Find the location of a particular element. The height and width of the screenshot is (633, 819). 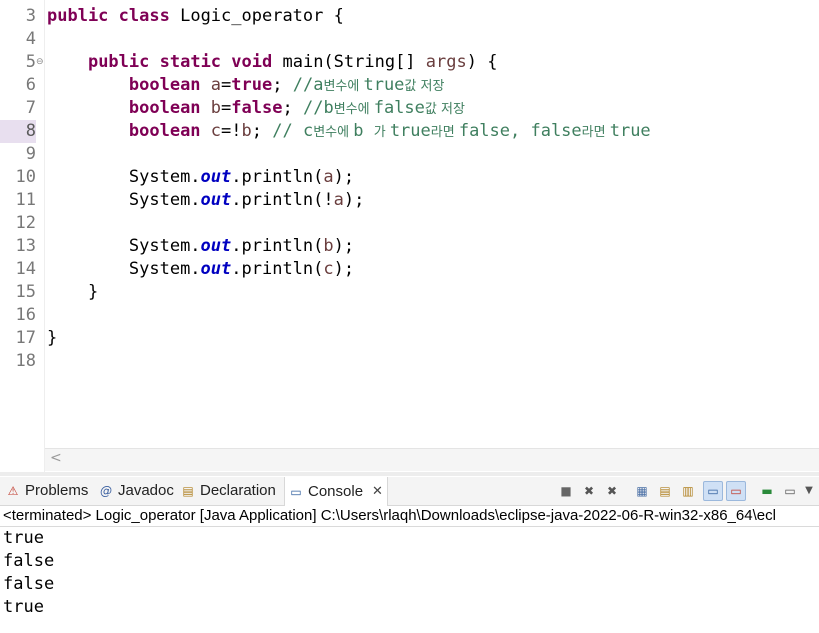

comment: false is located at coordinates (399, 108).